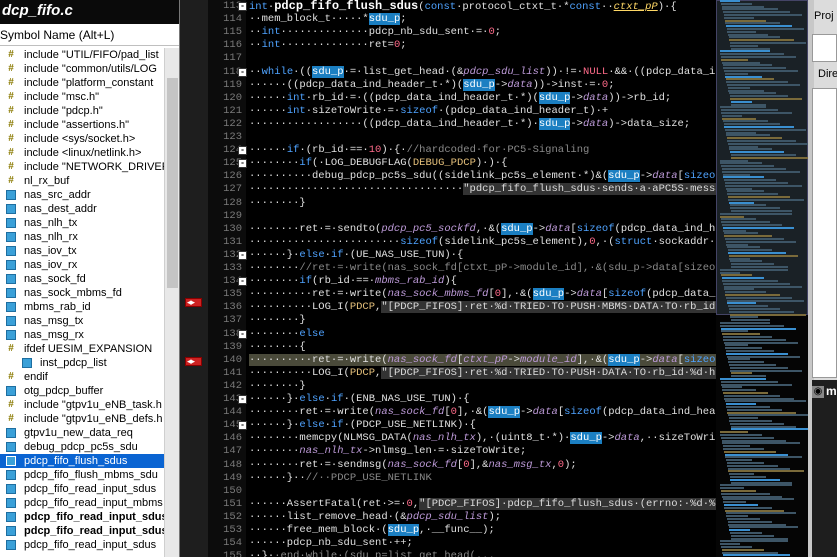 This screenshot has height=557, width=837. What do you see at coordinates (82, 405) in the screenshot?
I see `symbol-item: # include "gtpv1u_eNB_task.h` at bounding box center [82, 405].